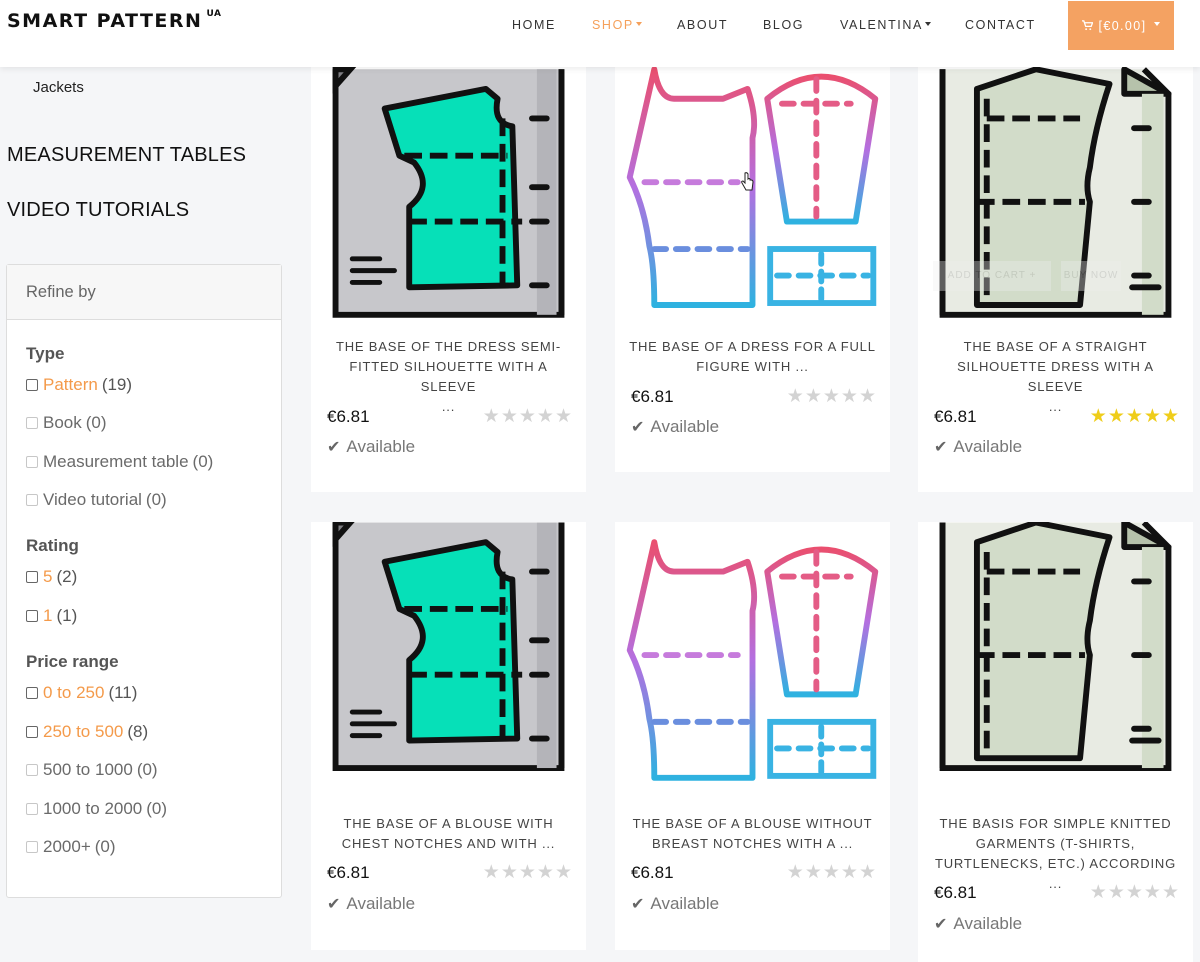  I want to click on brand-logo: SMART PATTERN UA, so click(114, 20).